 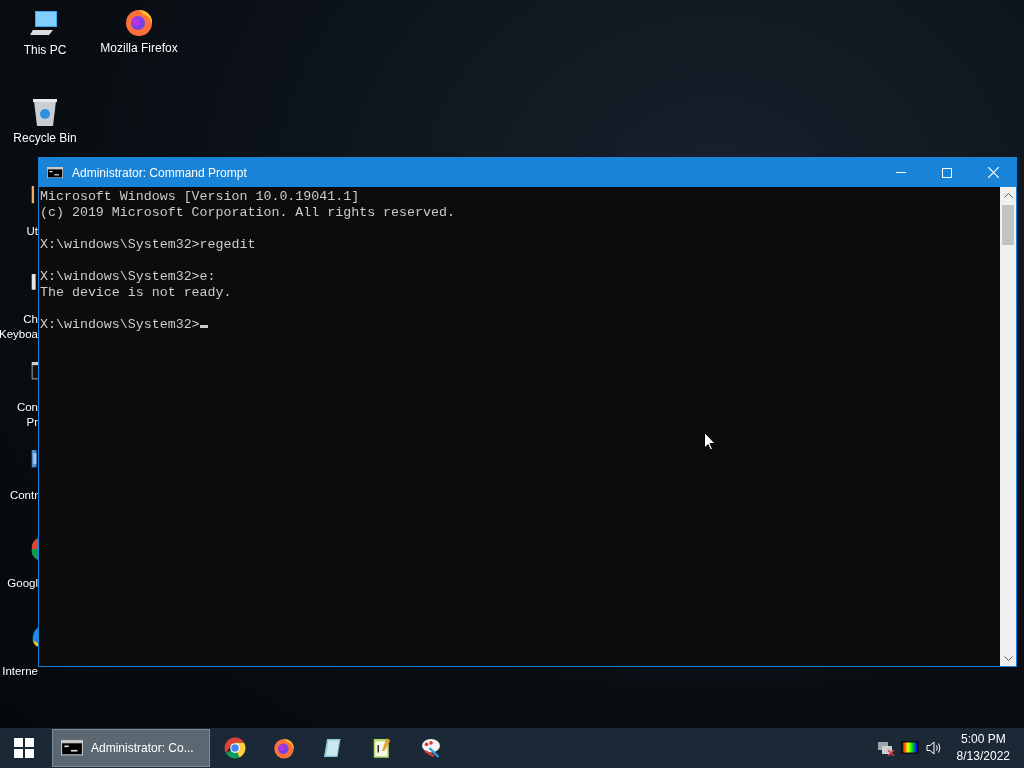 I want to click on console-line: X:\windows\System32>, so click(x=124, y=325).